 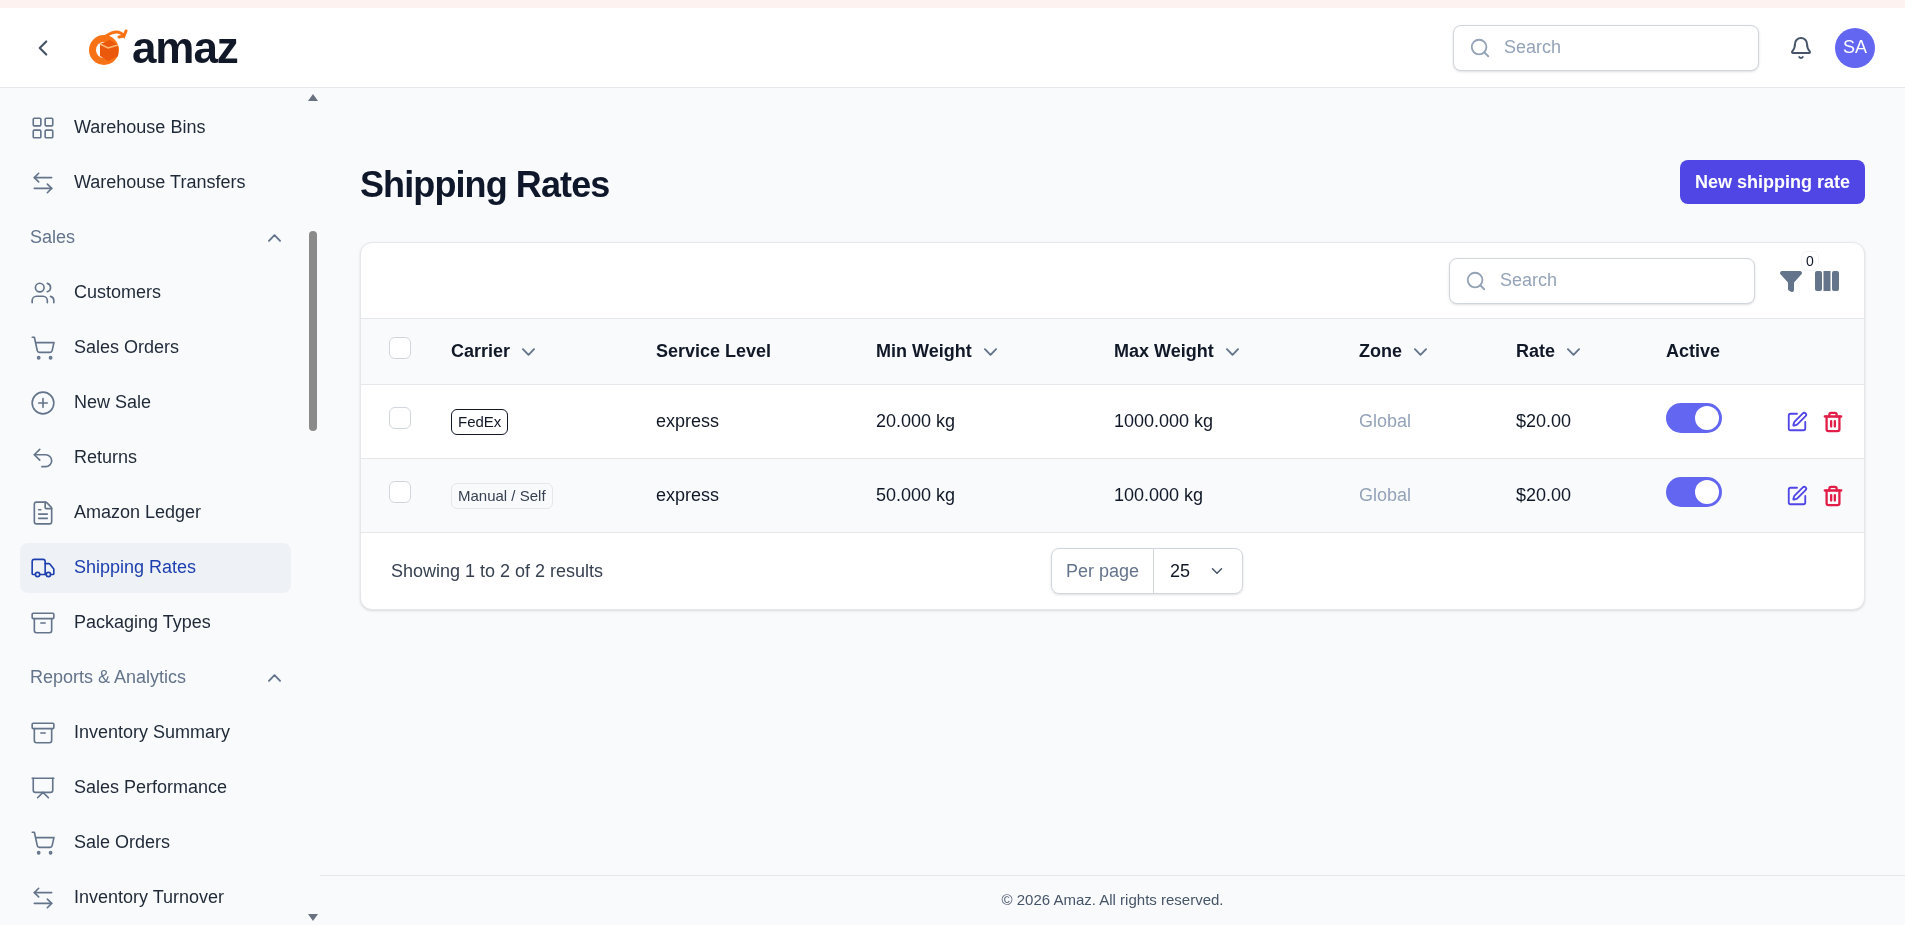 What do you see at coordinates (936, 351) in the screenshot?
I see `sortable-column-header: Min Weight` at bounding box center [936, 351].